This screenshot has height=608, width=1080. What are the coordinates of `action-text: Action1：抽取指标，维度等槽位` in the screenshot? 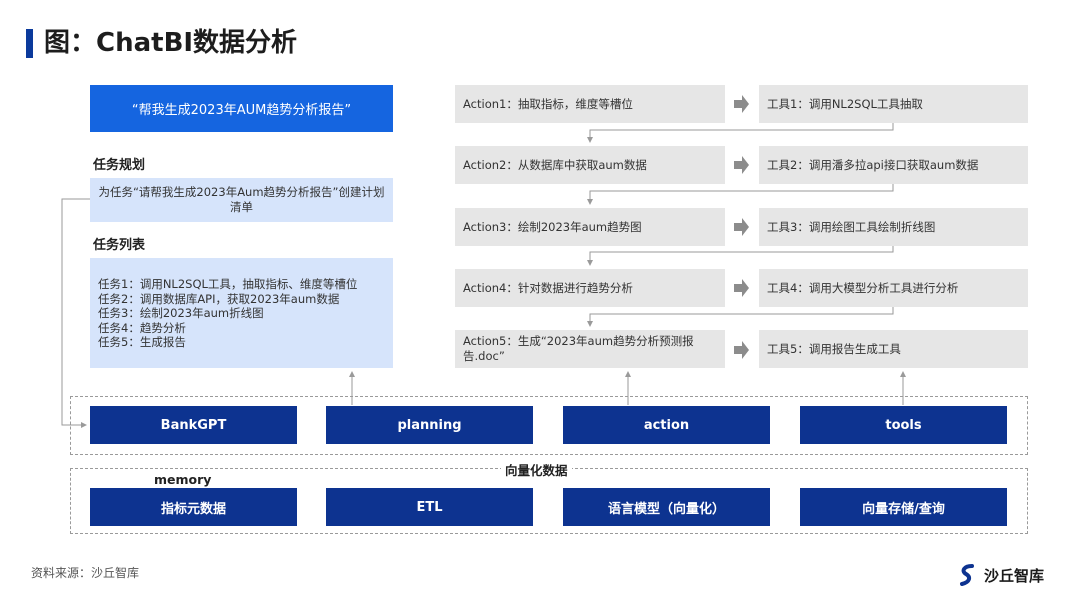 It's located at (548, 103).